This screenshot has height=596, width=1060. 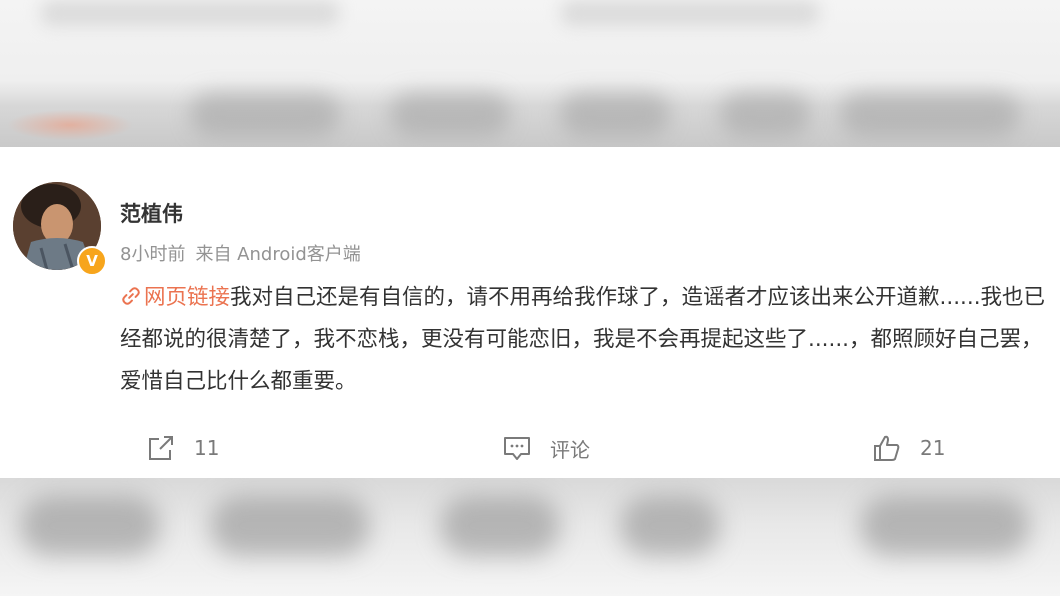 What do you see at coordinates (908, 448) in the screenshot?
I see `like-button: 21` at bounding box center [908, 448].